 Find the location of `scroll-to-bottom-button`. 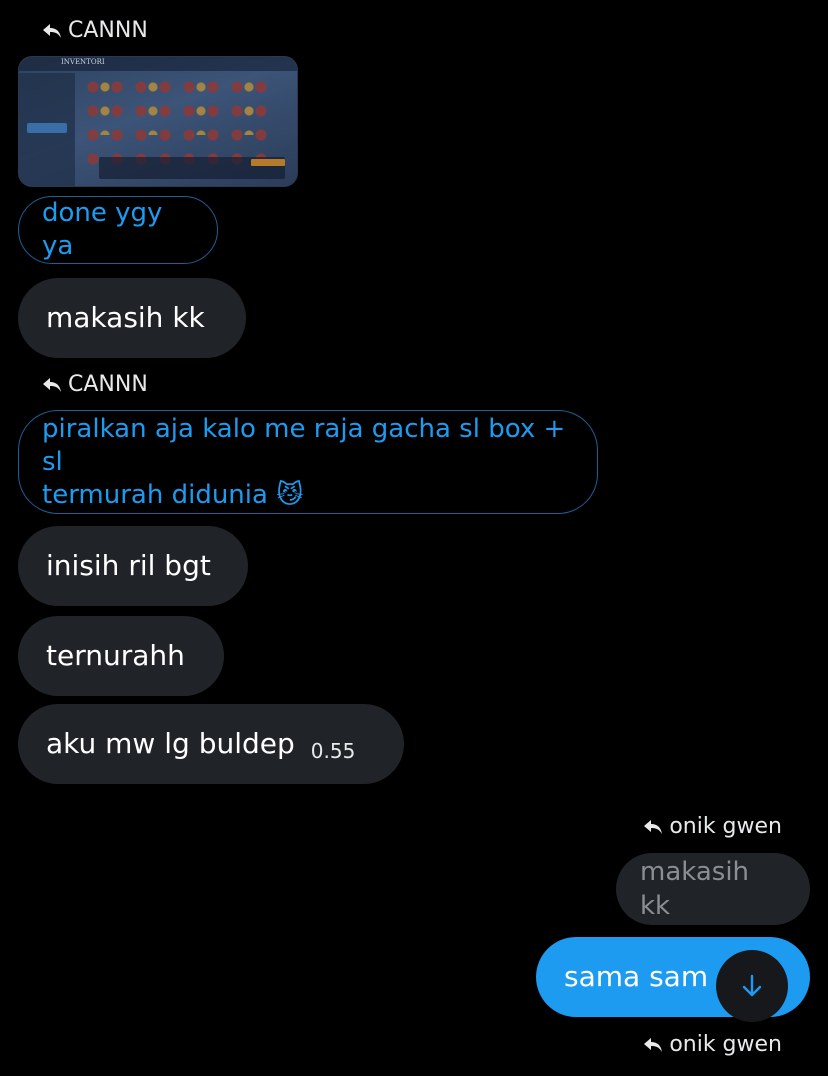

scroll-to-bottom-button is located at coordinates (752, 986).